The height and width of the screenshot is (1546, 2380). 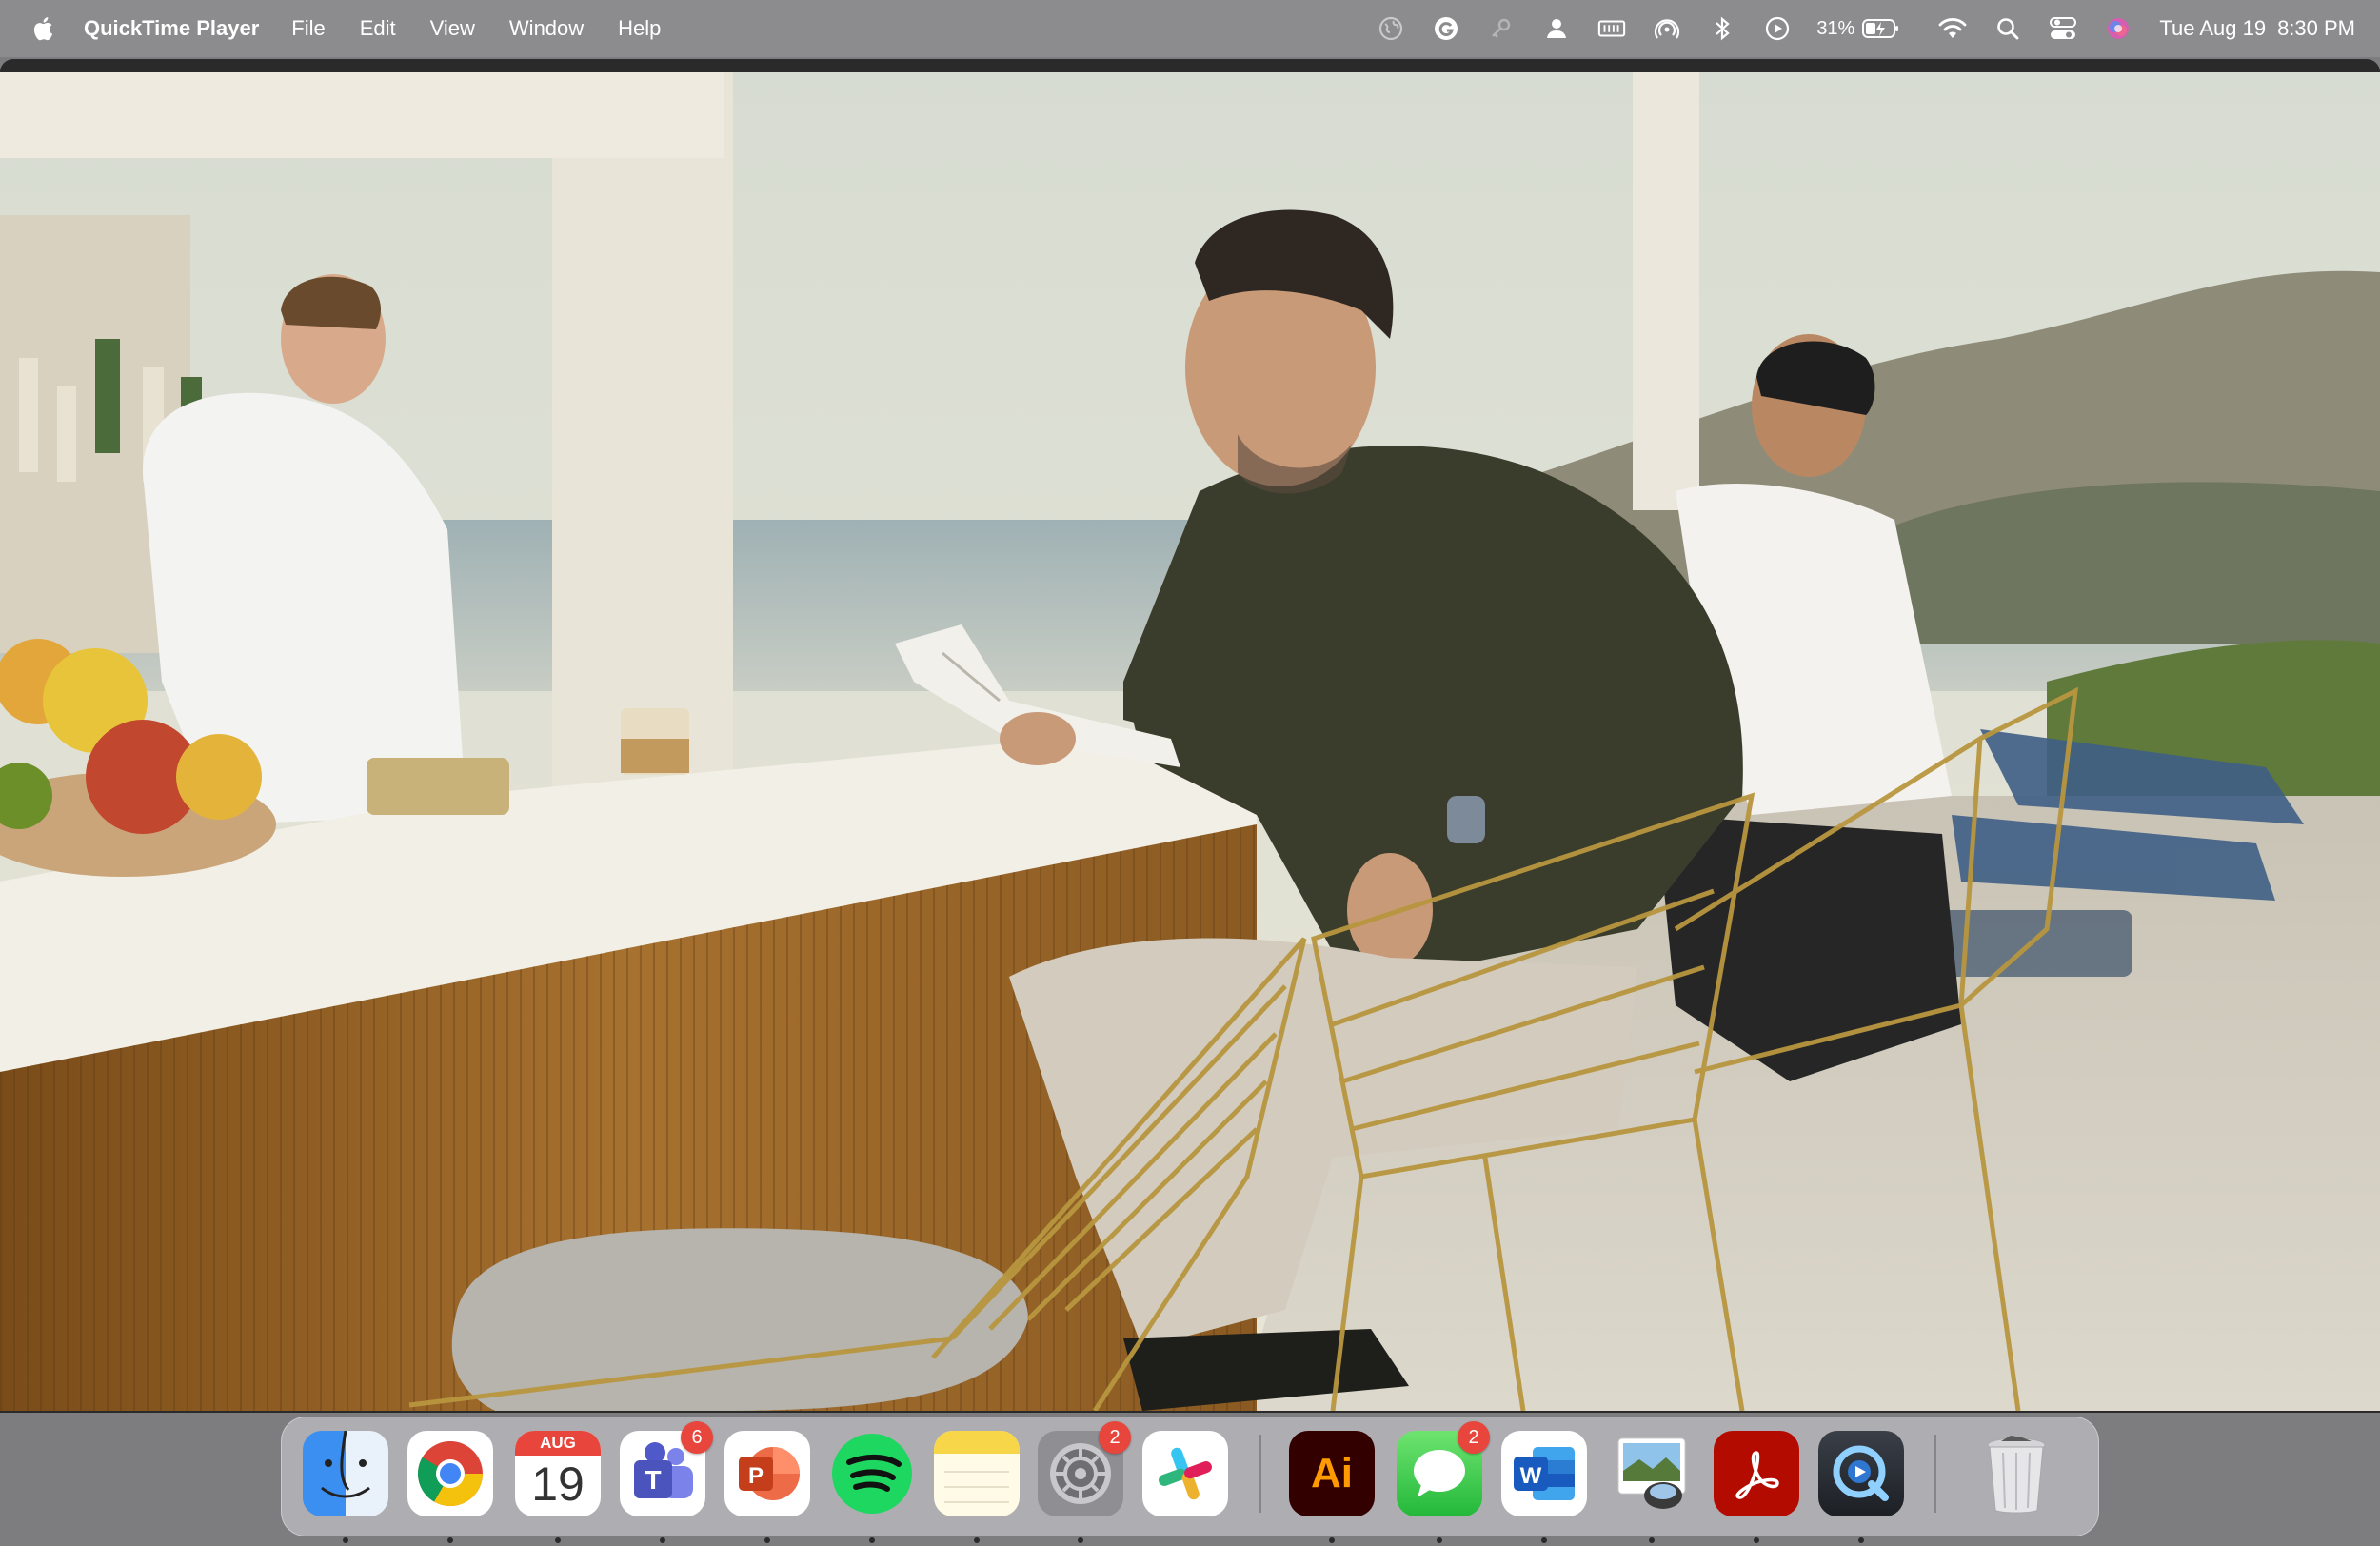 What do you see at coordinates (2316, 28) in the screenshot?
I see `clock-time: 8:30 PM` at bounding box center [2316, 28].